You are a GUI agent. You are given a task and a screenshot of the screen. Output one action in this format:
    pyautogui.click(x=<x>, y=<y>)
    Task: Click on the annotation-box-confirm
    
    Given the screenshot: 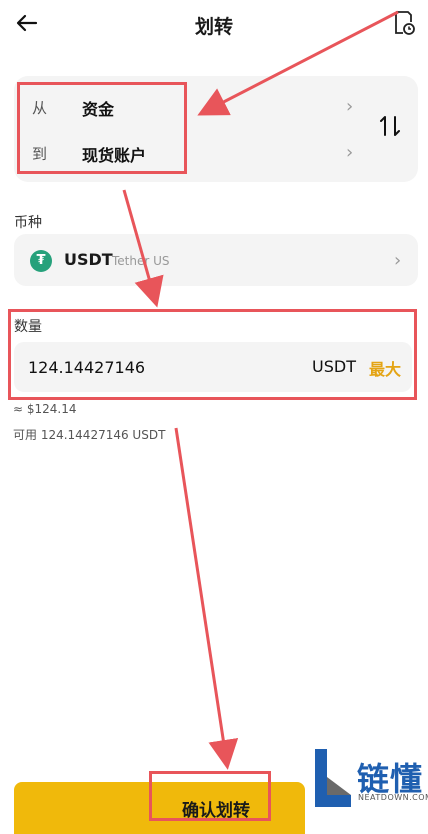 What is the action you would take?
    pyautogui.click(x=210, y=796)
    